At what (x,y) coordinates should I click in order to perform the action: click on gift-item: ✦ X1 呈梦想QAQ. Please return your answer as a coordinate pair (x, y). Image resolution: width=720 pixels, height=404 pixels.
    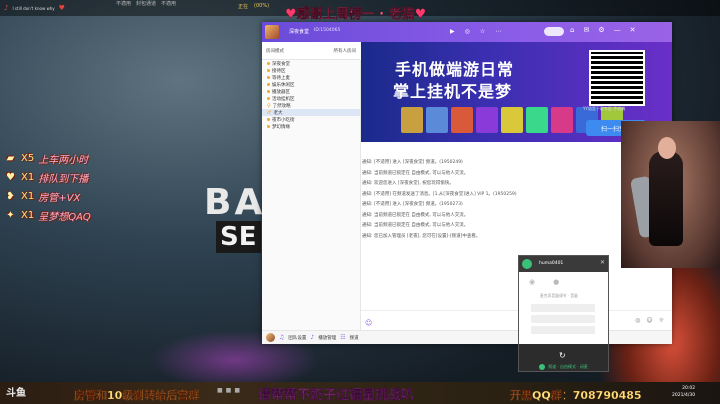
    Looking at the image, I should click on (47, 215).